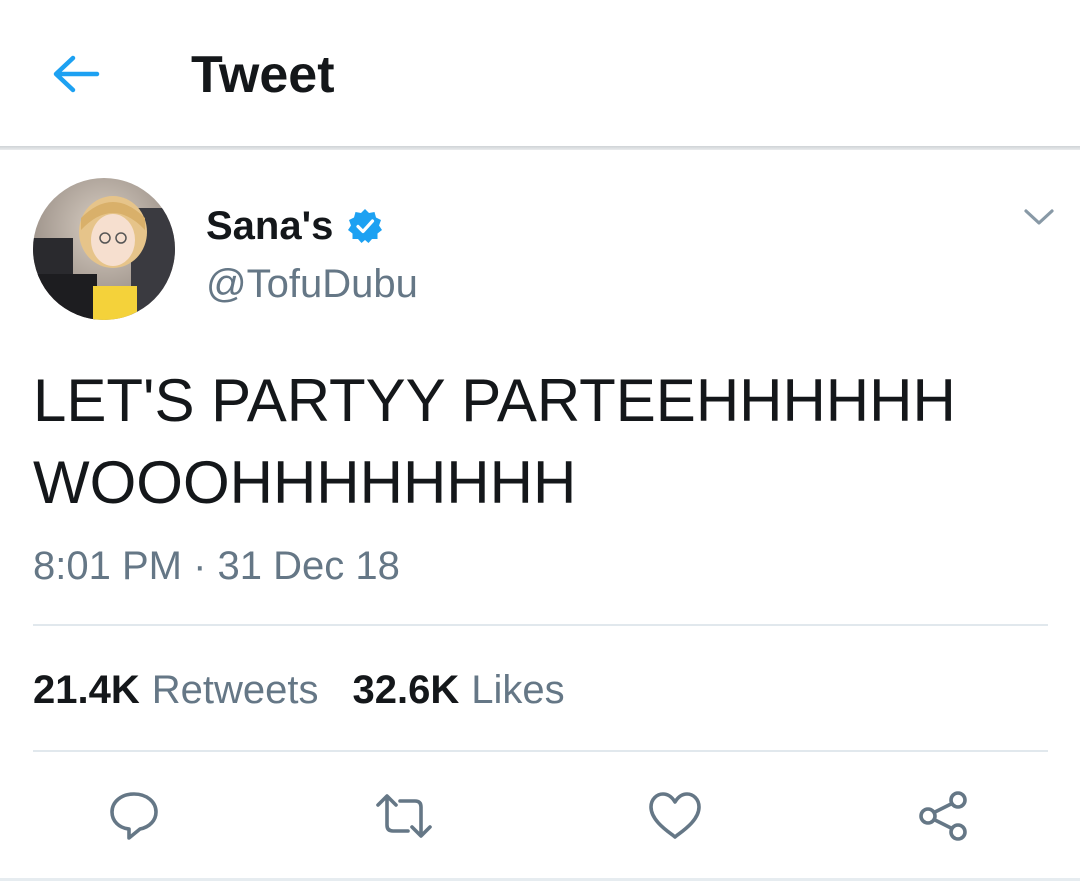 The width and height of the screenshot is (1080, 881). Describe the element at coordinates (312, 284) in the screenshot. I see `author-handle: @TofuDubu` at that location.